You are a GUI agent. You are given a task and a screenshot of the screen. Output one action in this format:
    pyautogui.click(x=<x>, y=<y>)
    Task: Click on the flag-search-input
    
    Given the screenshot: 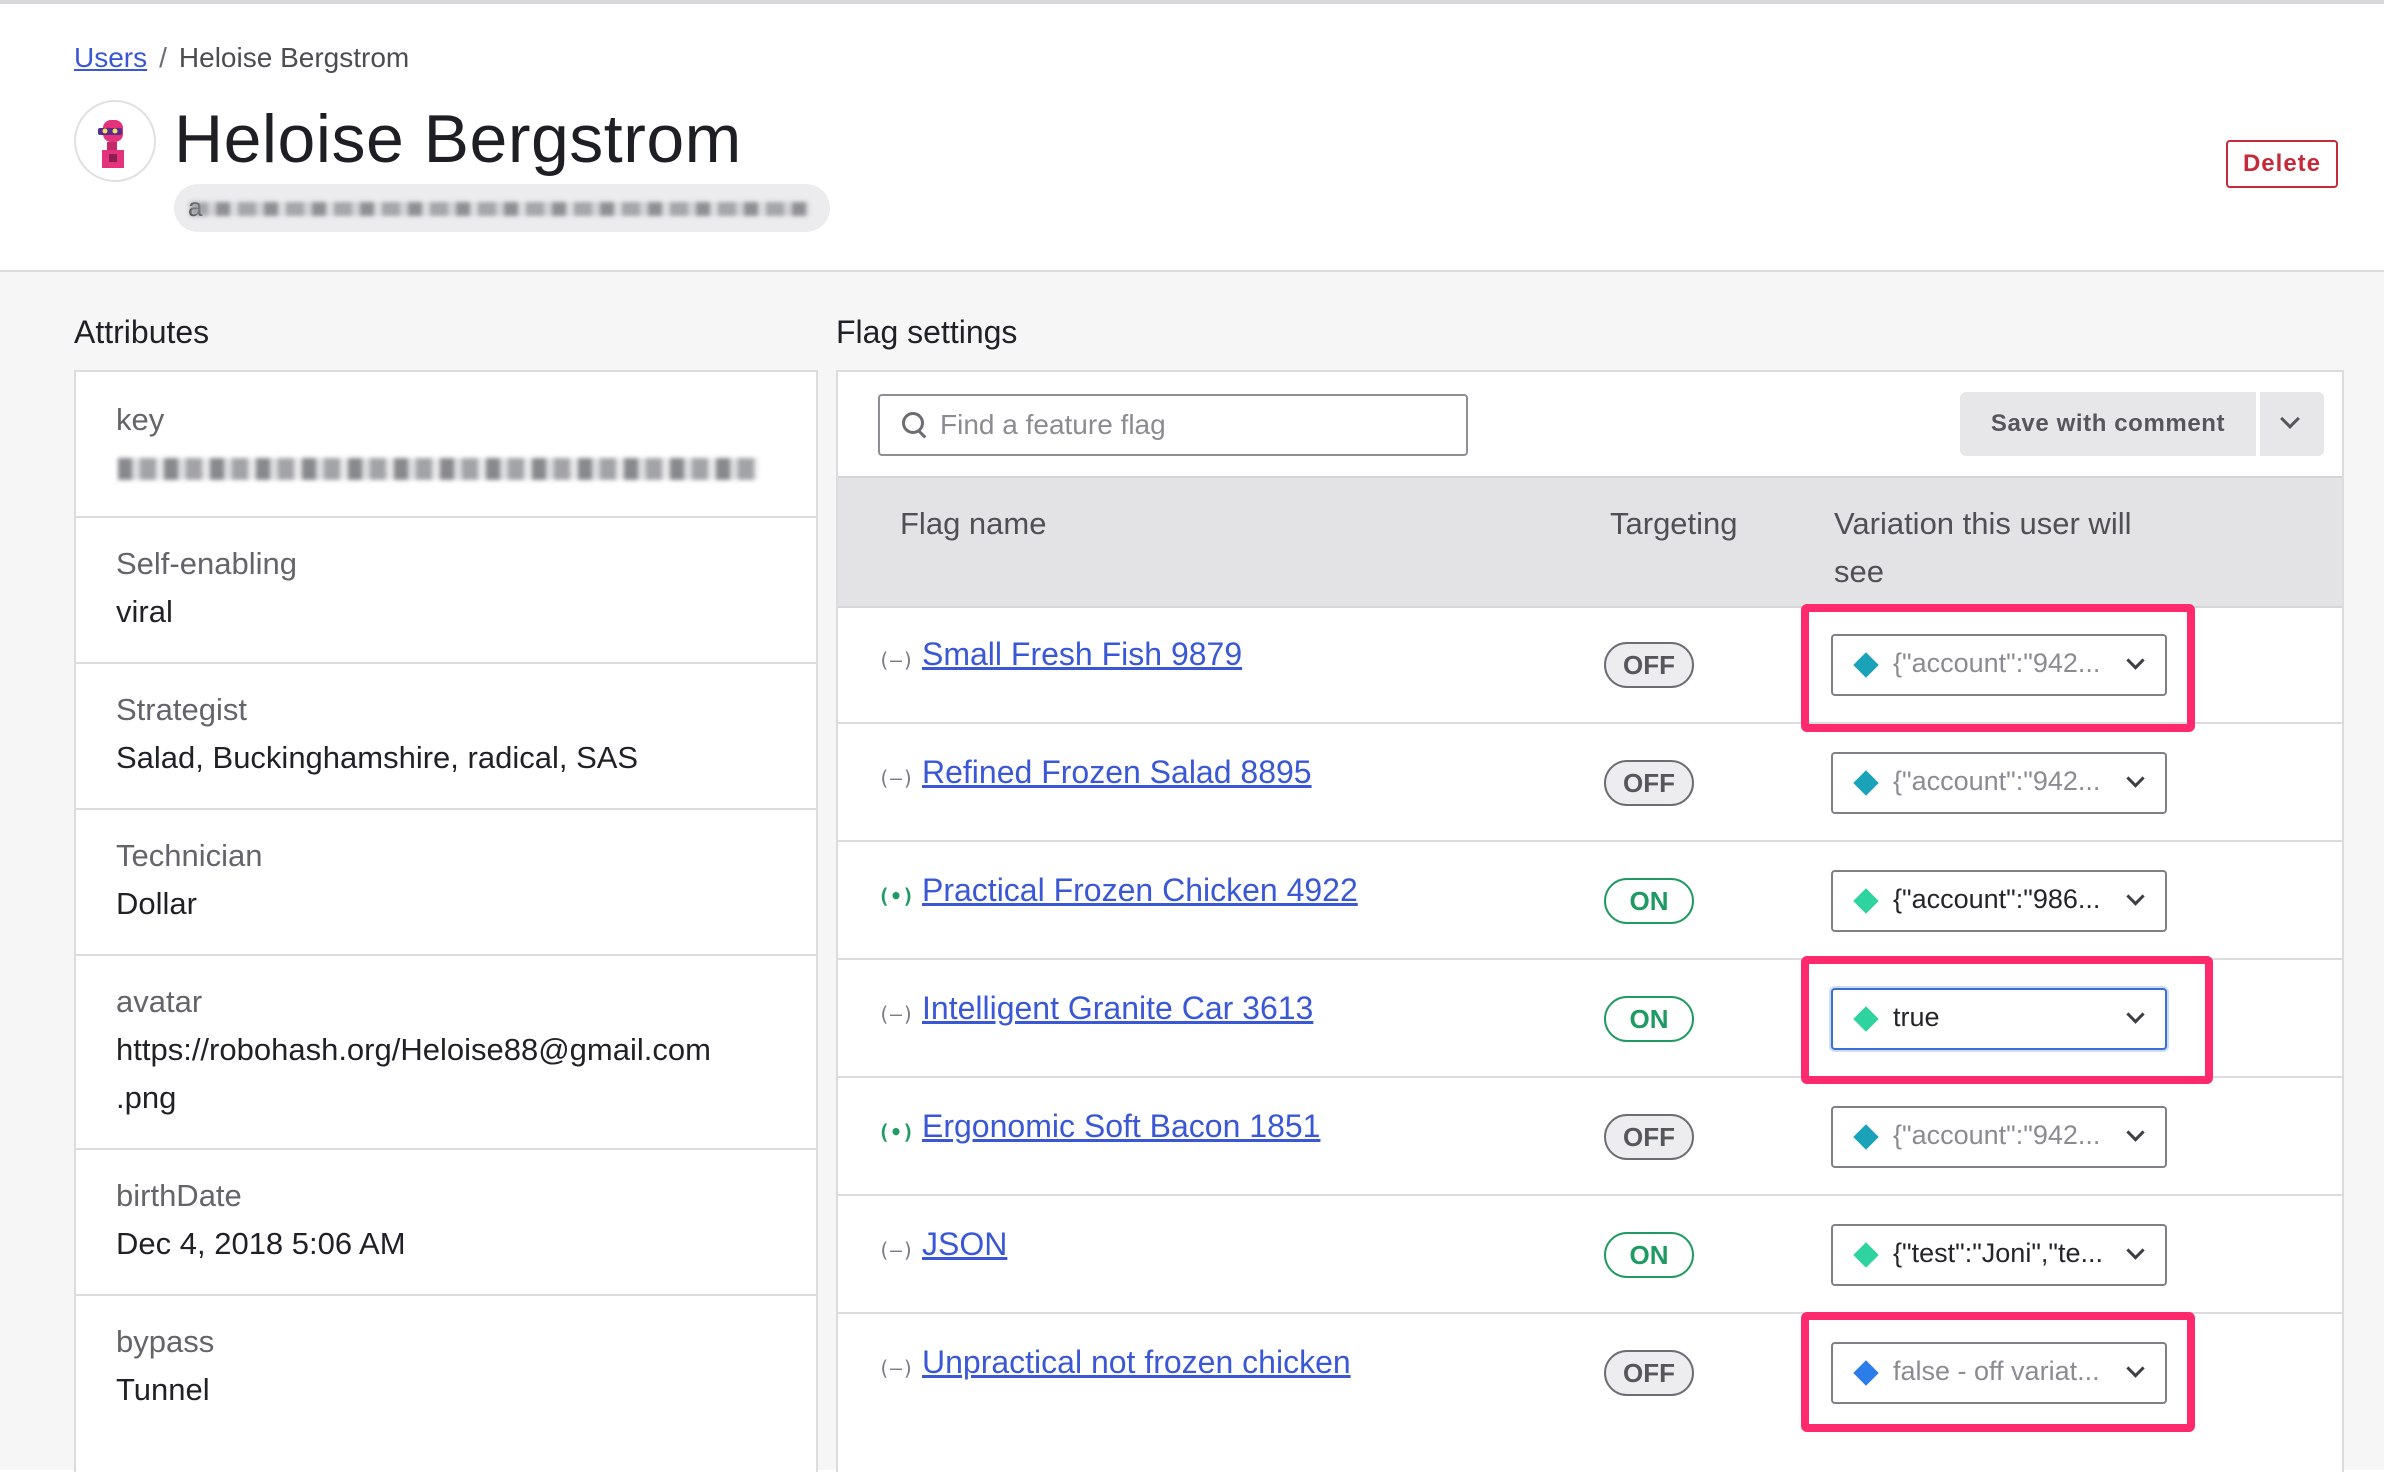 What is the action you would take?
    pyautogui.click(x=1195, y=425)
    